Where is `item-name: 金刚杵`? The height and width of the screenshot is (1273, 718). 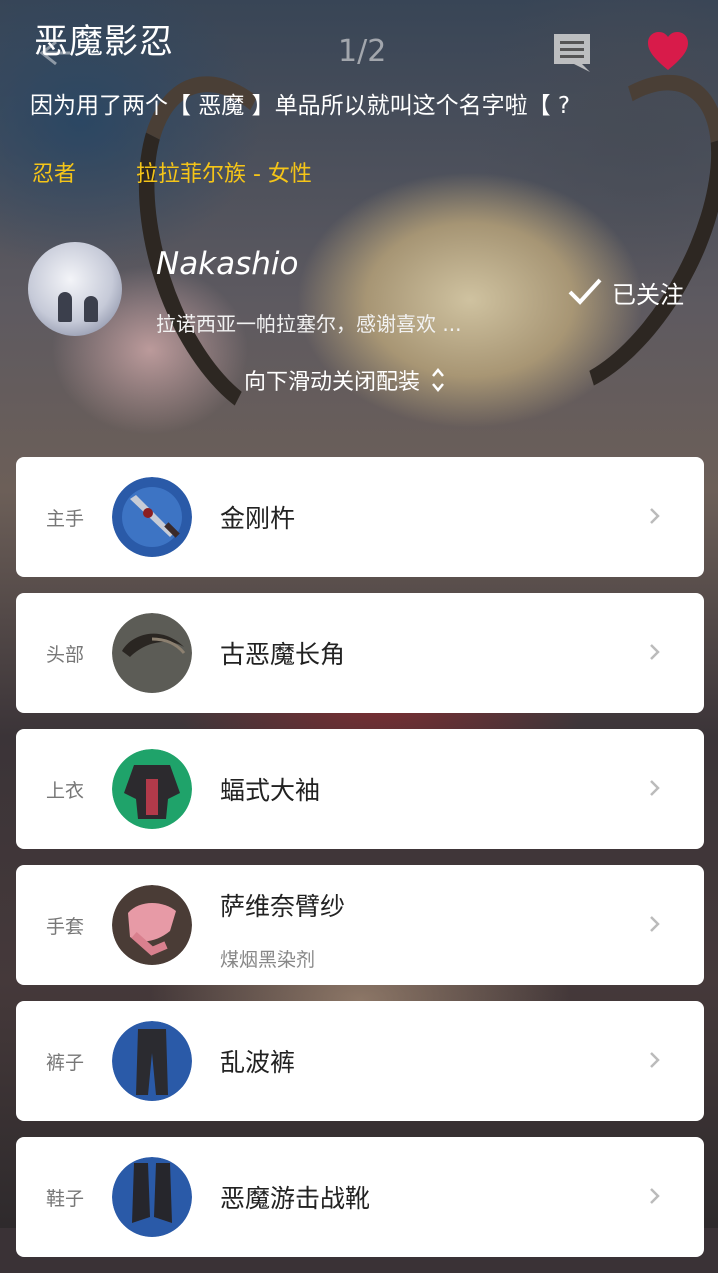
item-name: 金刚杵 is located at coordinates (258, 518).